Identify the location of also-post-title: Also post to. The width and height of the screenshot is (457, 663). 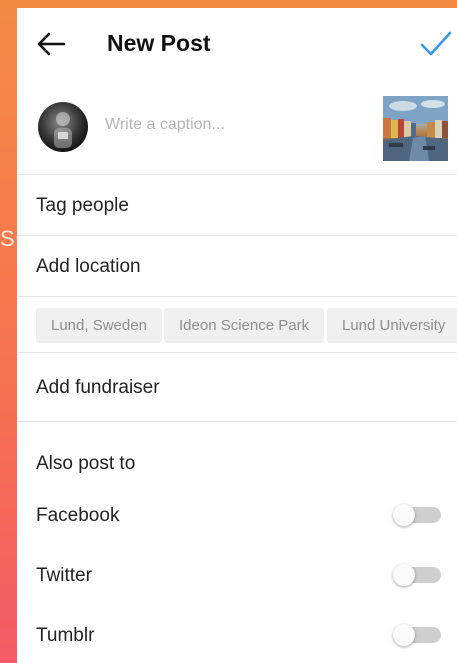
(86, 463).